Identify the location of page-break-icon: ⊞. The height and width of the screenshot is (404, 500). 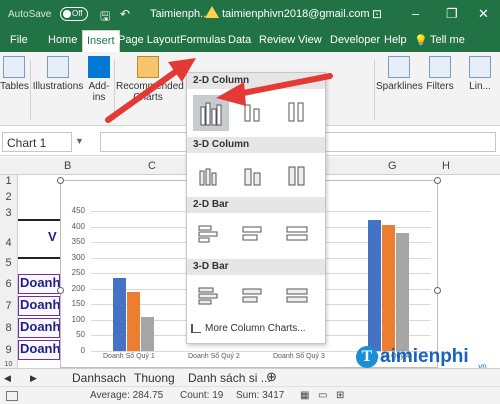
(340, 395).